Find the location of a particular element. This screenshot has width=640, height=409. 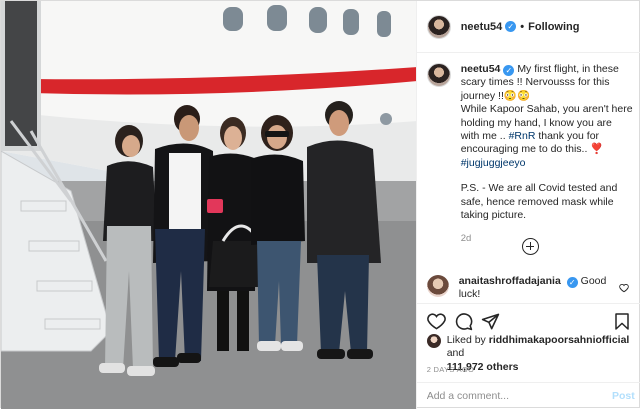

hashtag-jugjuggjeeyo: #jugjuggjeeyo is located at coordinates (493, 163).